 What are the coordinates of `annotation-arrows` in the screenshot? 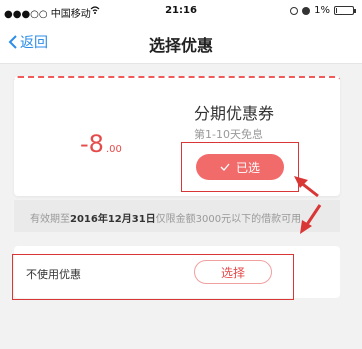 It's located at (308, 205).